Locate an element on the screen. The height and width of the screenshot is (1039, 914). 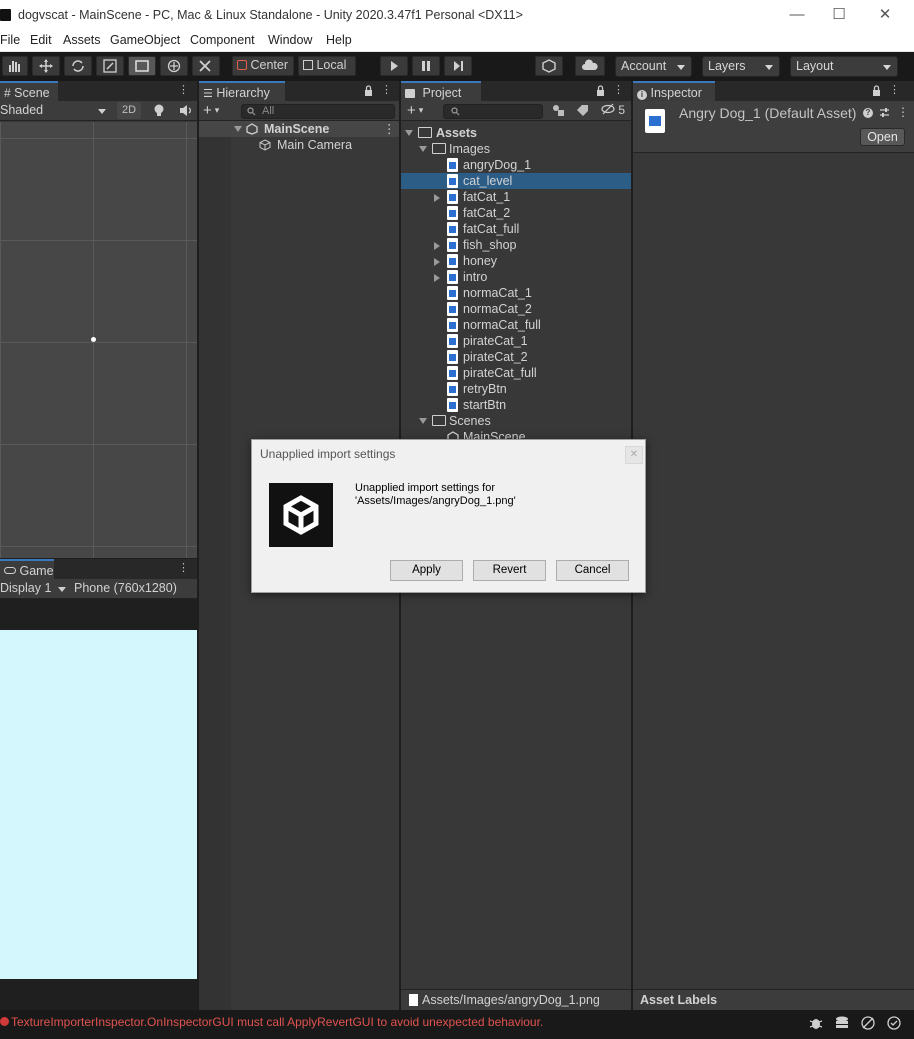
play-button is located at coordinates (394, 66).